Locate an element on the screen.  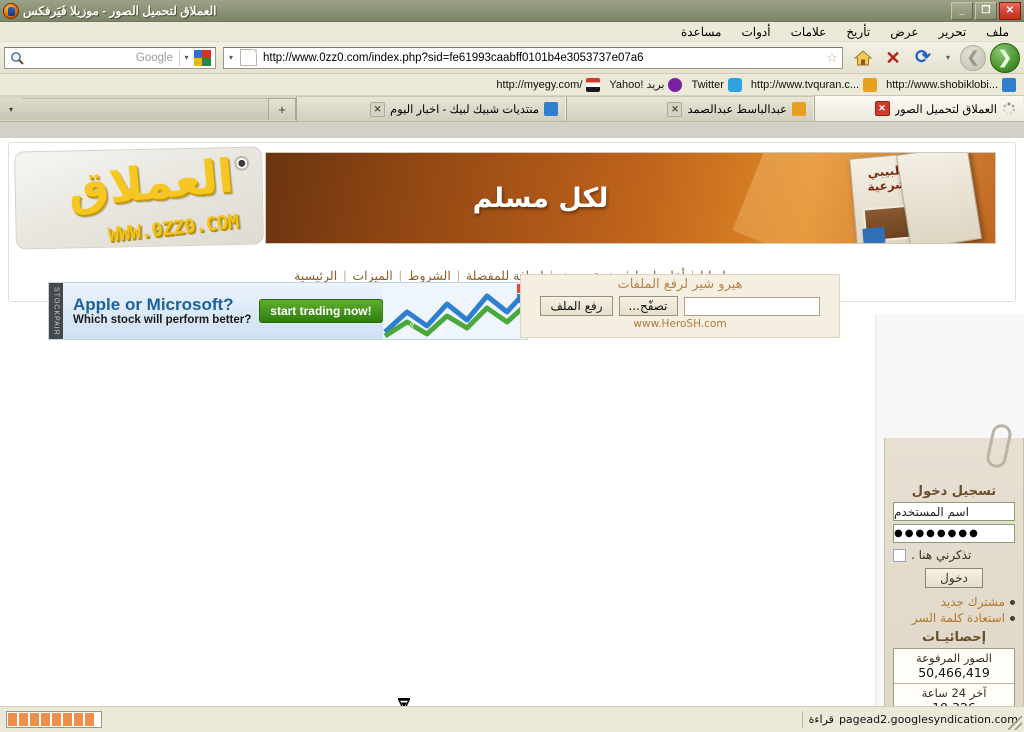
menu-view: عرض is located at coordinates (904, 32).